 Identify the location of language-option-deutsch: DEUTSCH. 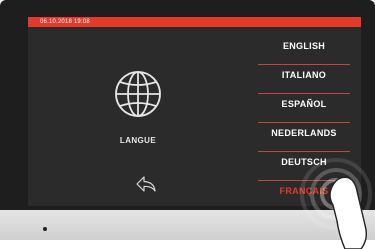
(304, 166).